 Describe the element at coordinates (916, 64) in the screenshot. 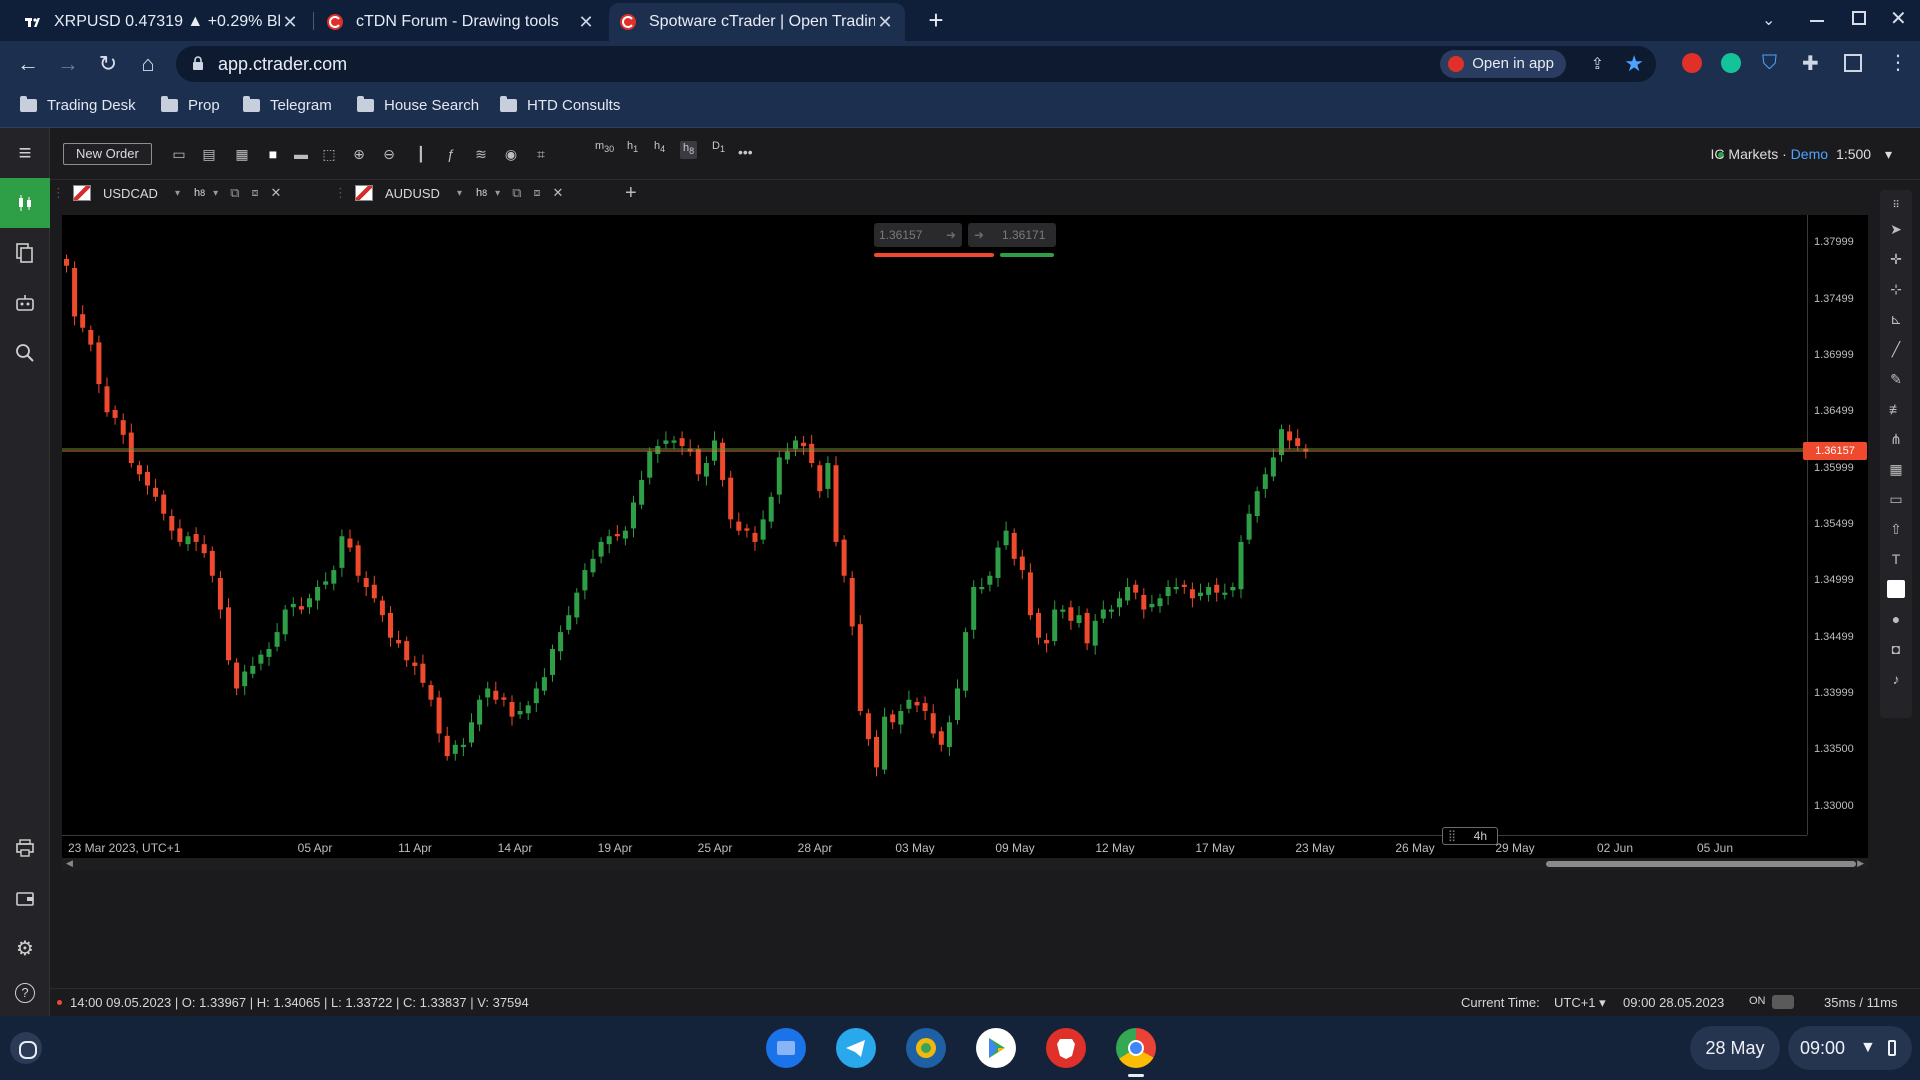

I see `address-bar: app.ctrader.com Open in app ⇪ ★` at that location.